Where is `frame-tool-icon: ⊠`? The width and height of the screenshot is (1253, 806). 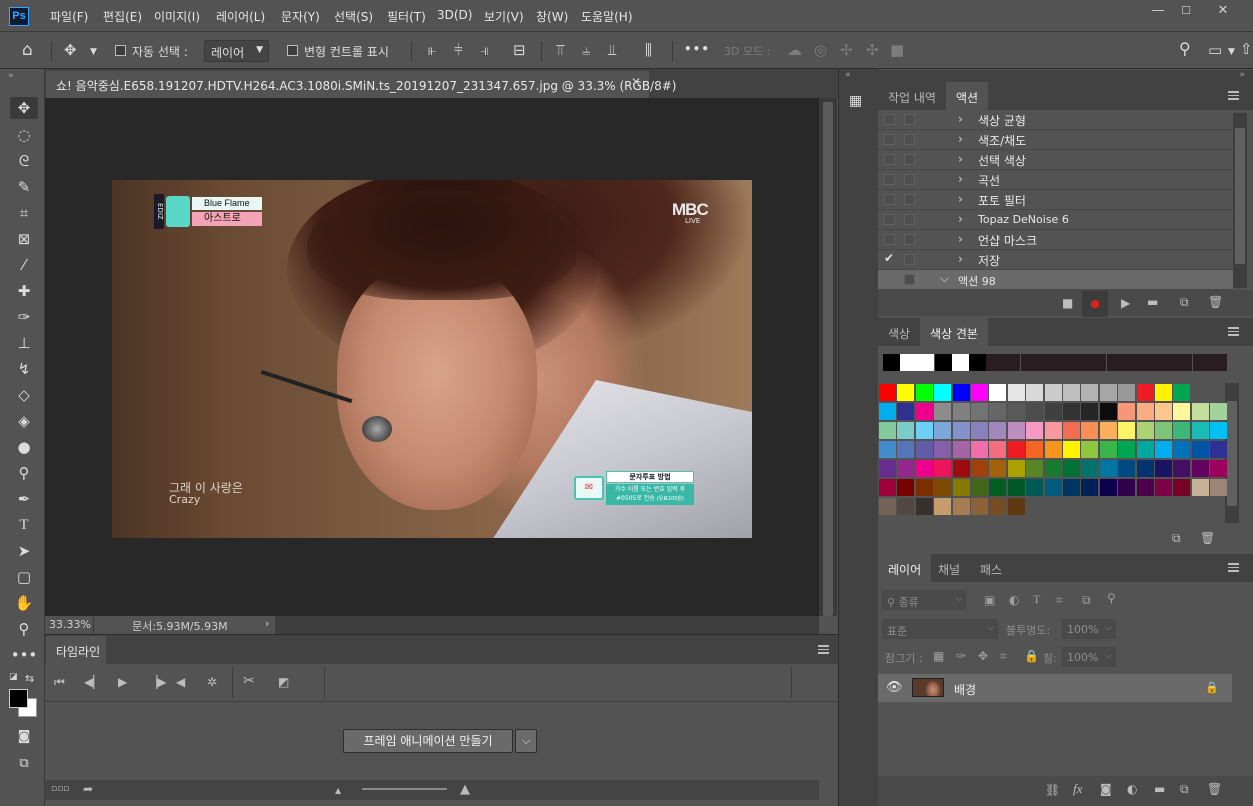
frame-tool-icon: ⊠ is located at coordinates (24, 239).